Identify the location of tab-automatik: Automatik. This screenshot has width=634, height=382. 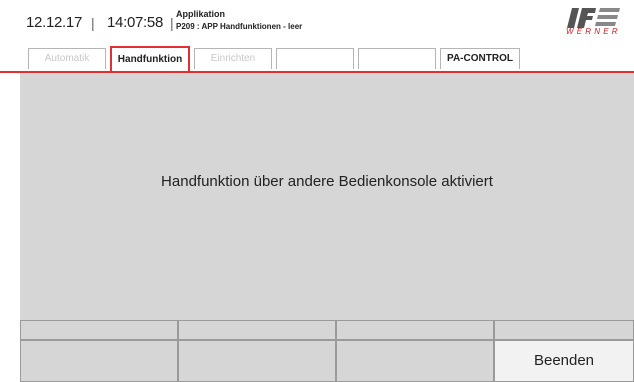
(67, 58).